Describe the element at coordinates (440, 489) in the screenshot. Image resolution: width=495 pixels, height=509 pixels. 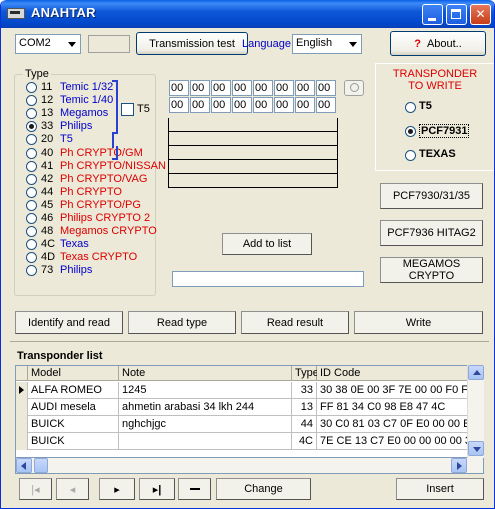
I see `insert-button: Insert` at that location.